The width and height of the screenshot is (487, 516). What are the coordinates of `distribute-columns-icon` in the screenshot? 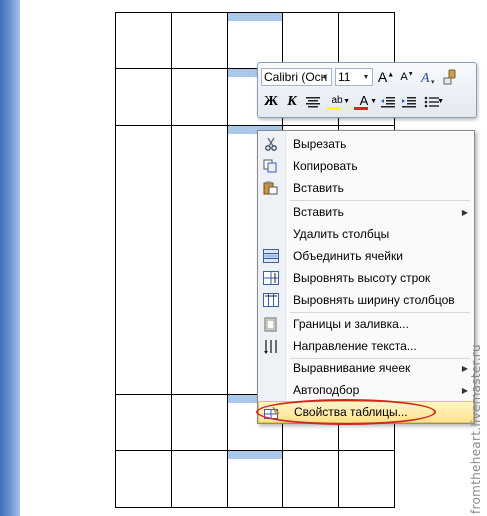 It's located at (270, 300).